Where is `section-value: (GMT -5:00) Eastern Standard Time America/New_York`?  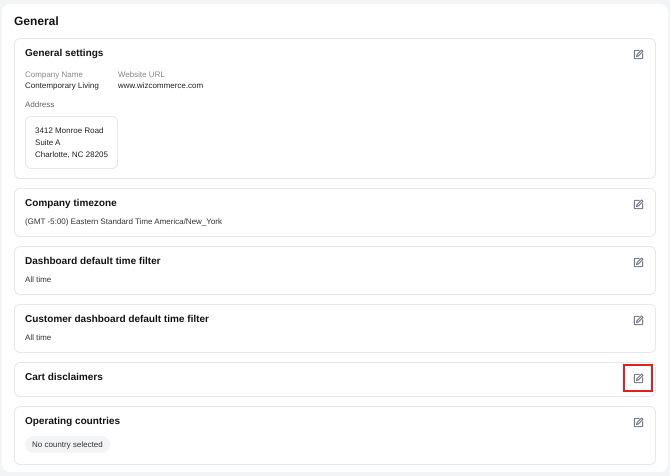 section-value: (GMT -5:00) Eastern Standard Time America/New_York is located at coordinates (124, 221).